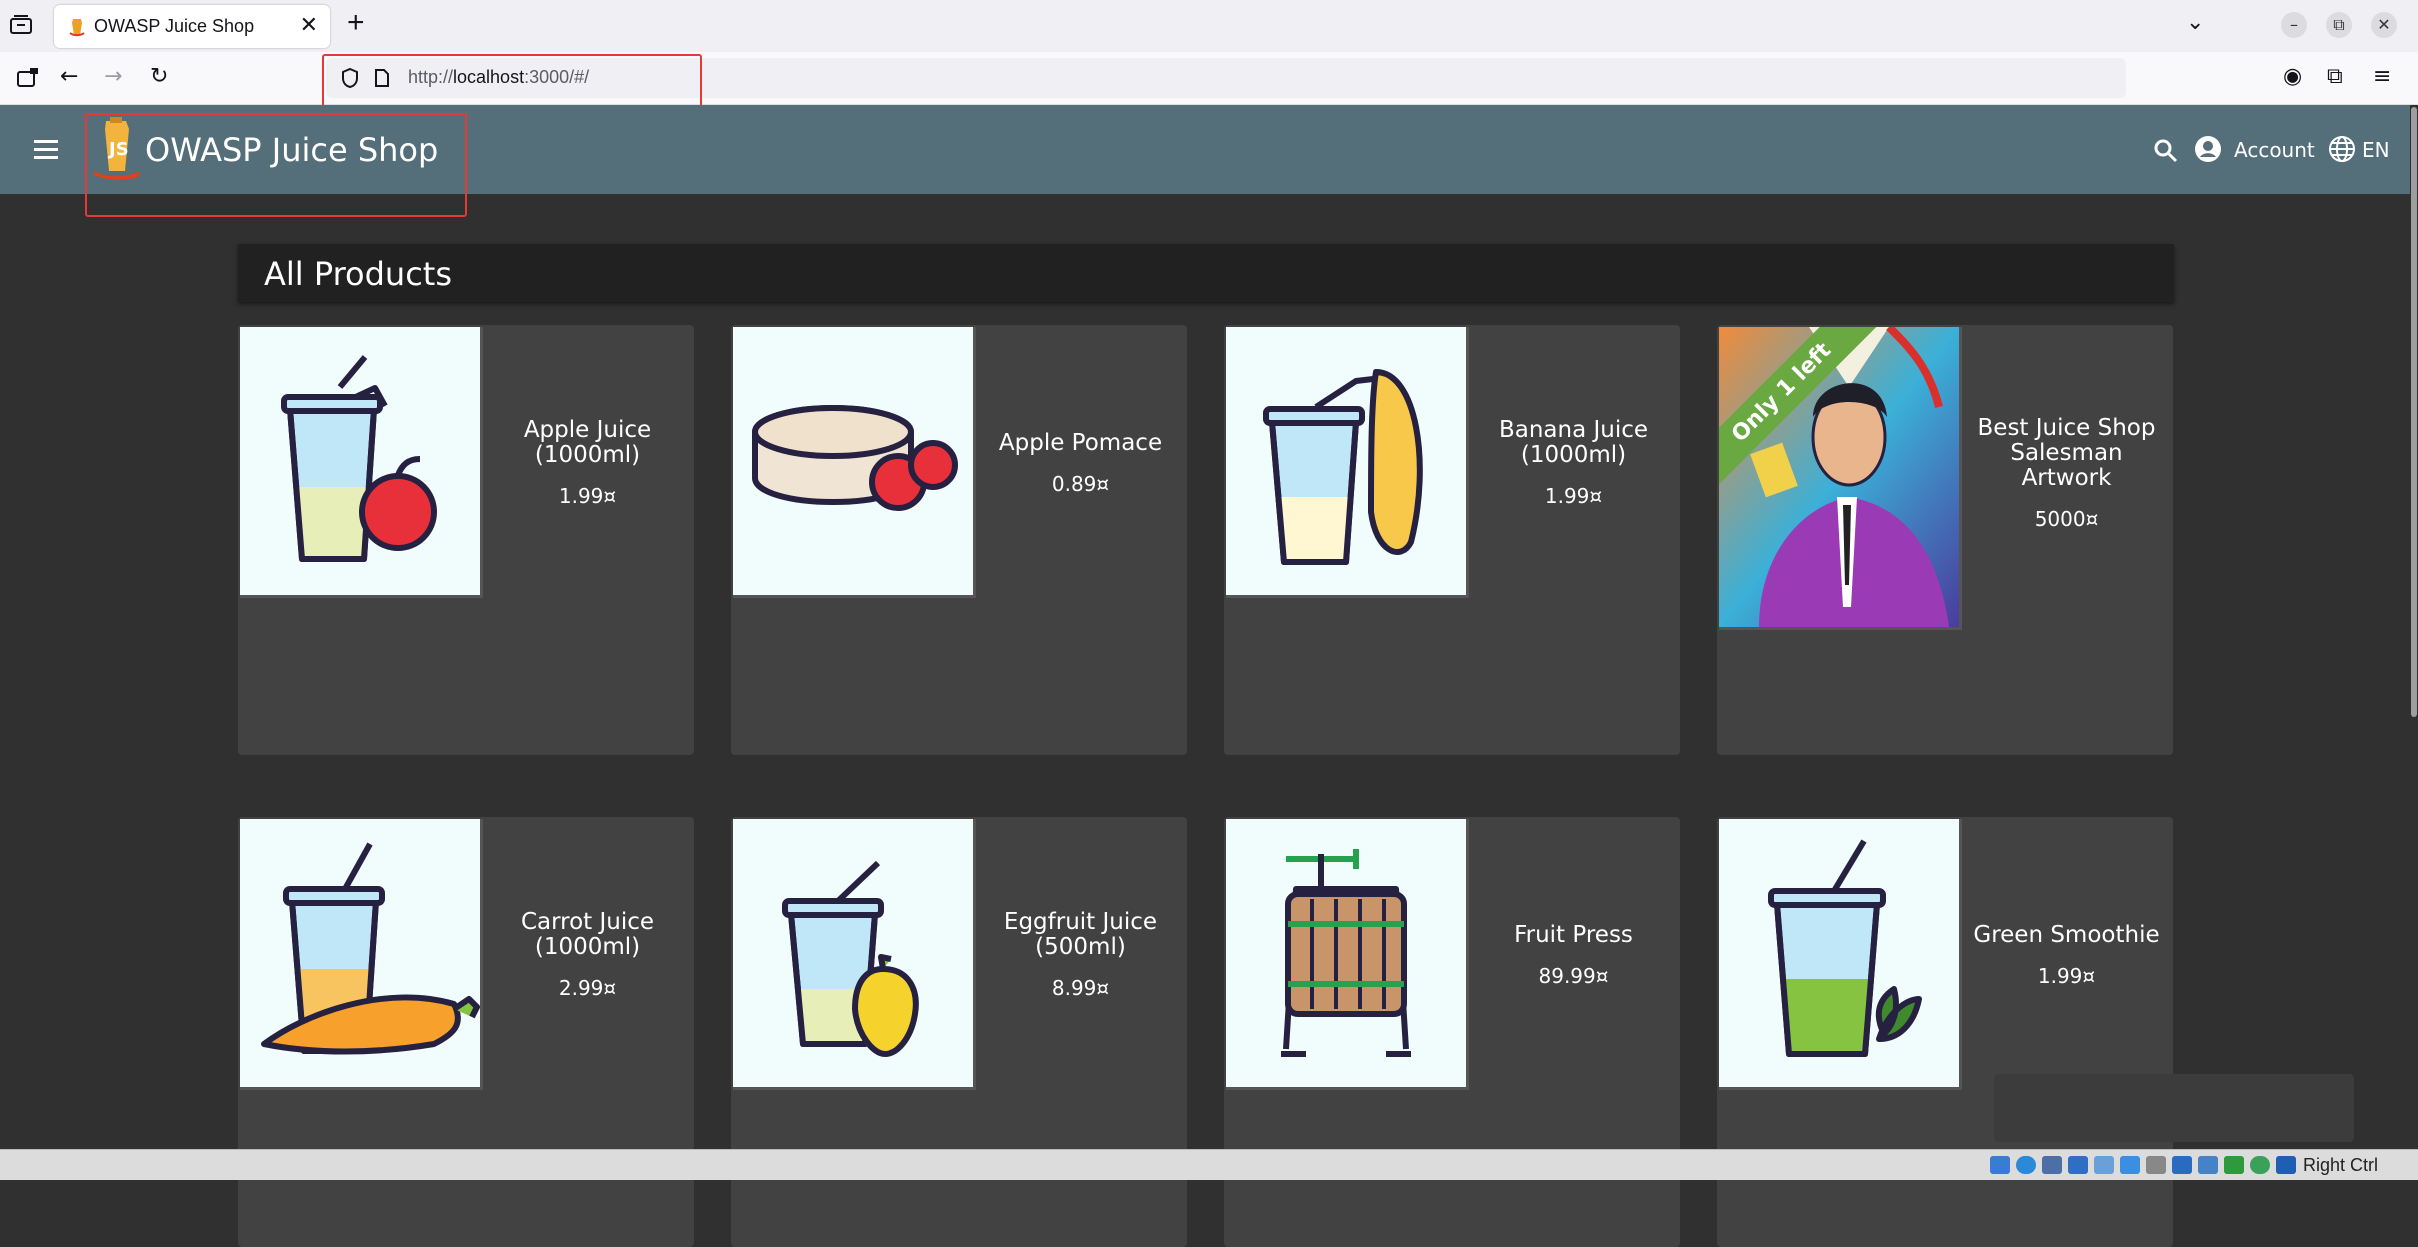 The height and width of the screenshot is (1247, 2418). What do you see at coordinates (2104, 1165) in the screenshot?
I see `usb-icon` at bounding box center [2104, 1165].